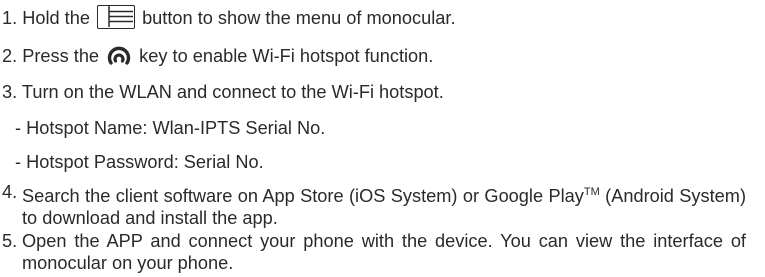 The image size is (765, 277). What do you see at coordinates (296, 18) in the screenshot?
I see `step-1-text-after: button to show the menu of monocular.` at bounding box center [296, 18].